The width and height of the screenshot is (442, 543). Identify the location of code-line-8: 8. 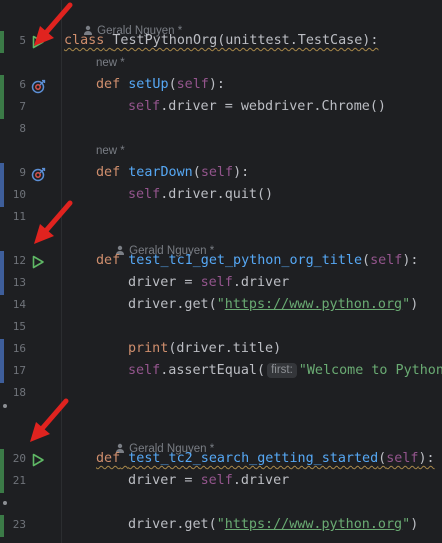
(221, 130).